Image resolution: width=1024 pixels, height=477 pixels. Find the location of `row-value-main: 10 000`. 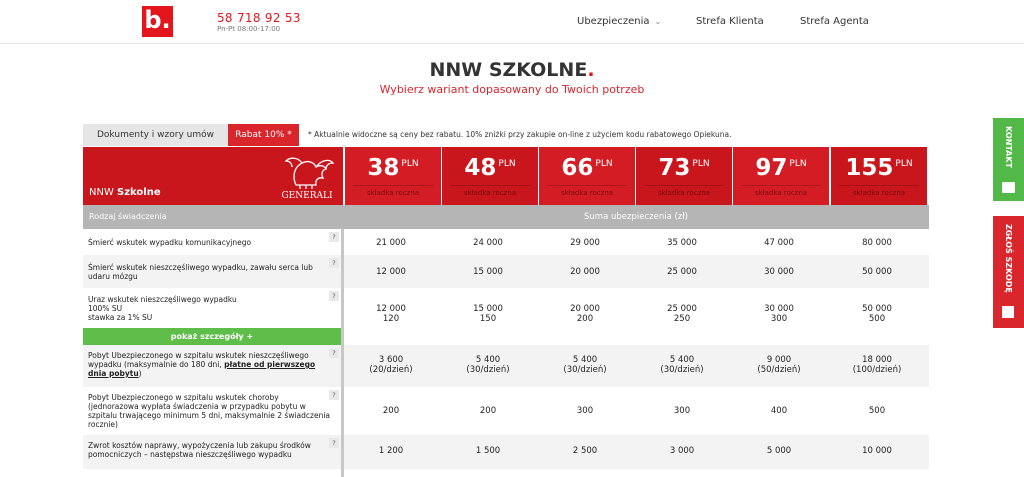

row-value-main: 10 000 is located at coordinates (877, 451).